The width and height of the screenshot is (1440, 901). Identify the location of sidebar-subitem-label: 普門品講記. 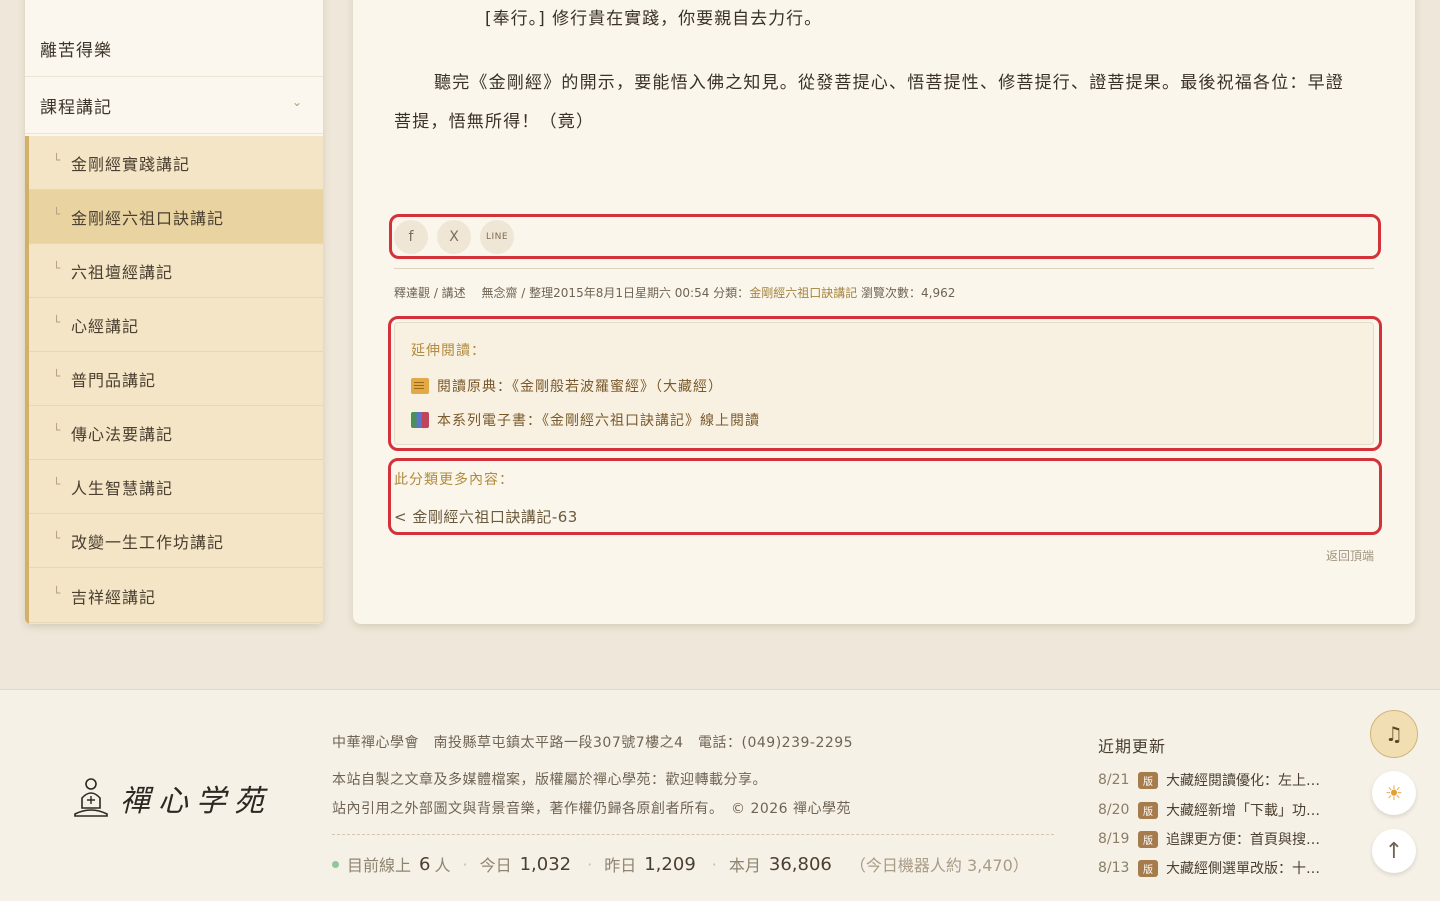
(114, 380).